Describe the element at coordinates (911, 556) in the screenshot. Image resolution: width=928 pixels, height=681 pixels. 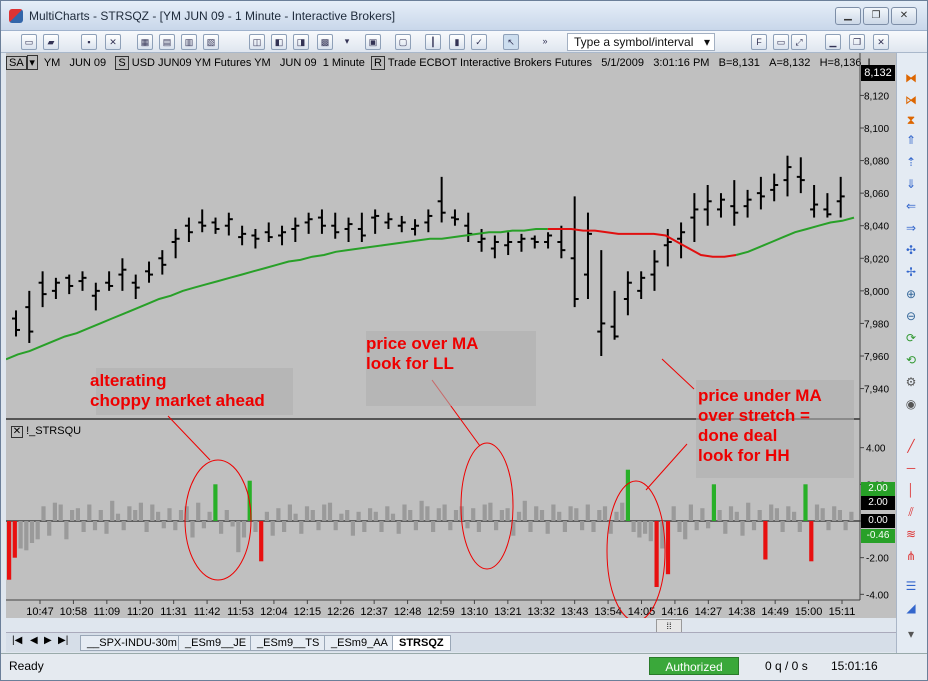
I see `andrews-pitchfork-icon: ⋔` at that location.